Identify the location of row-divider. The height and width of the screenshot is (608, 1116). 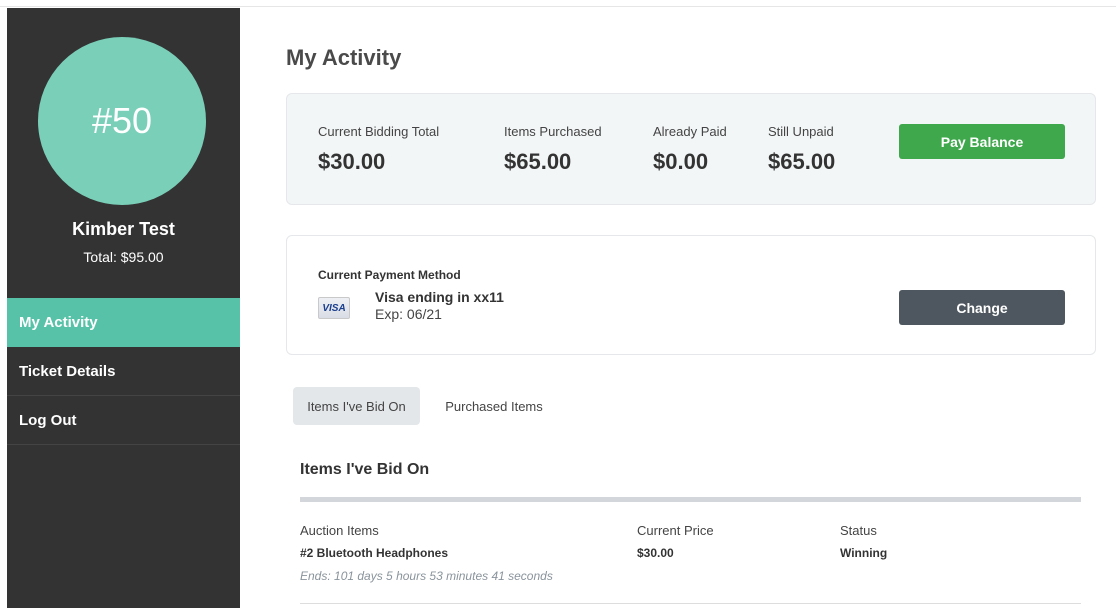
(690, 603).